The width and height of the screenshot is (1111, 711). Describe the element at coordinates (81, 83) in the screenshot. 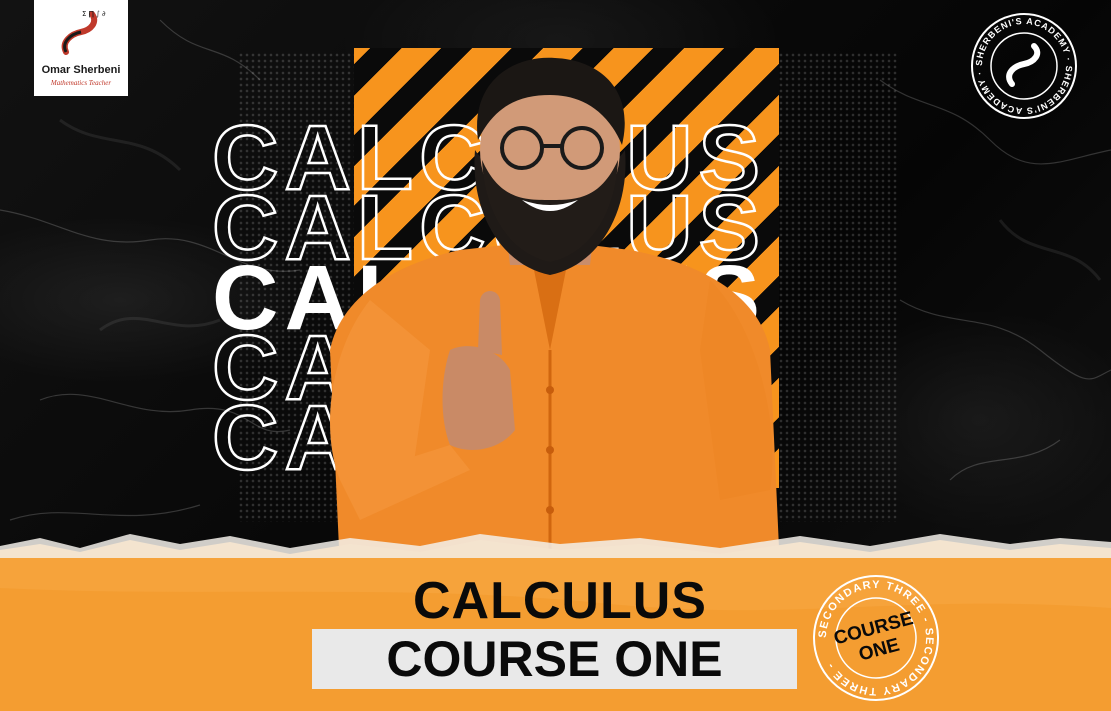

I see `logo-tagline: Mathematics Teacher` at that location.